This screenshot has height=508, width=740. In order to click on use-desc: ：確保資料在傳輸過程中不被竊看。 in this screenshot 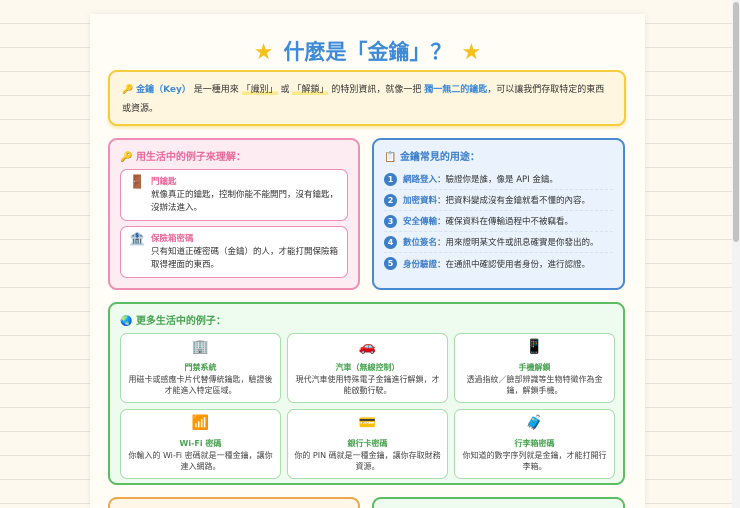, I will do `click(505, 222)`.